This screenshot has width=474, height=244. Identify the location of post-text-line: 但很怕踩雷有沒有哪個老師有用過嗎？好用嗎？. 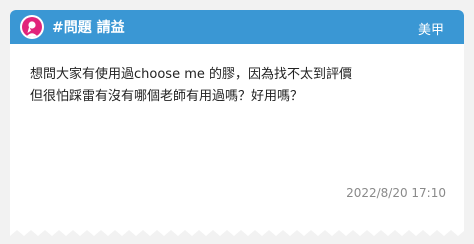
(167, 96).